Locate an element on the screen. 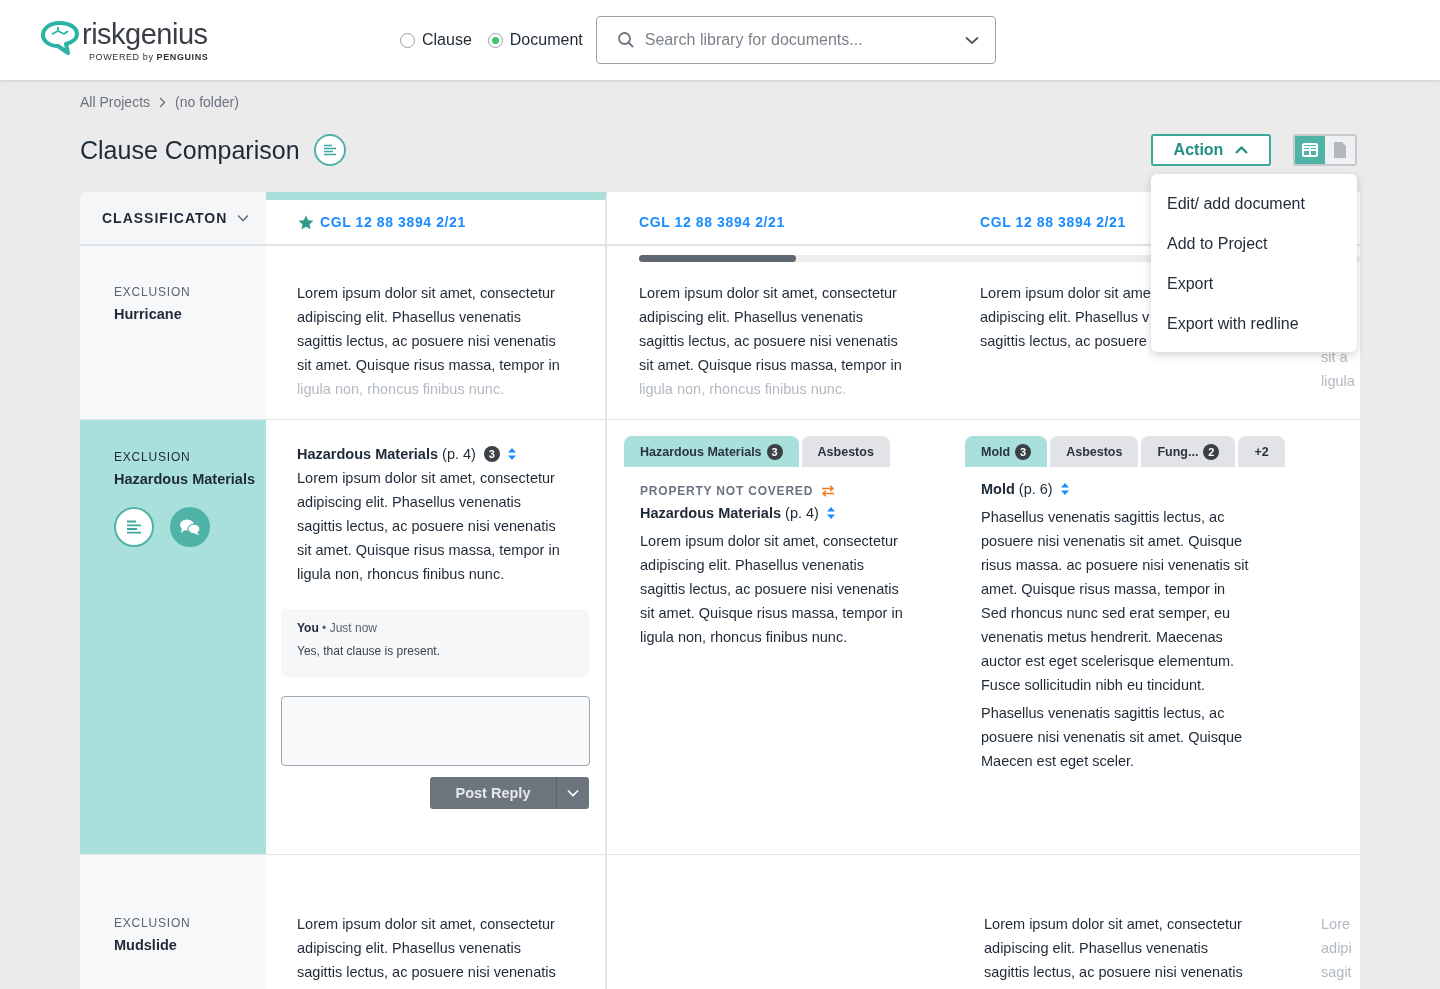 Image resolution: width=1440 pixels, height=989 pixels. comment-meta: You • Just now is located at coordinates (337, 628).